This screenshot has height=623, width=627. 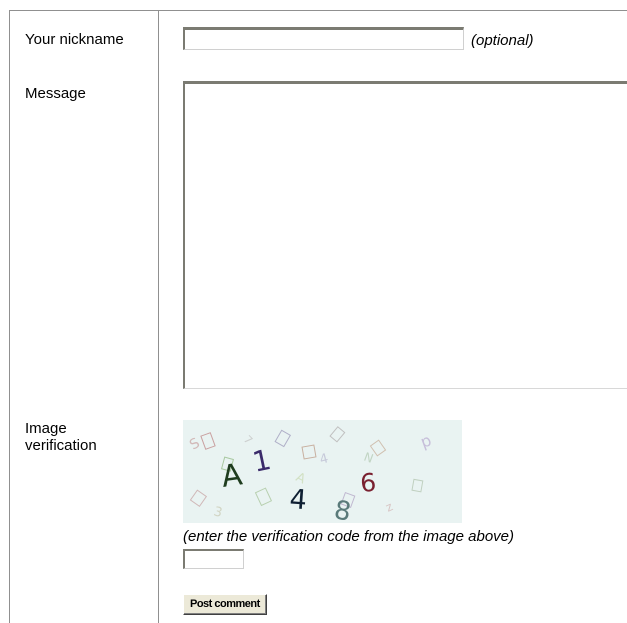 What do you see at coordinates (368, 458) in the screenshot?
I see `svg-text: N` at bounding box center [368, 458].